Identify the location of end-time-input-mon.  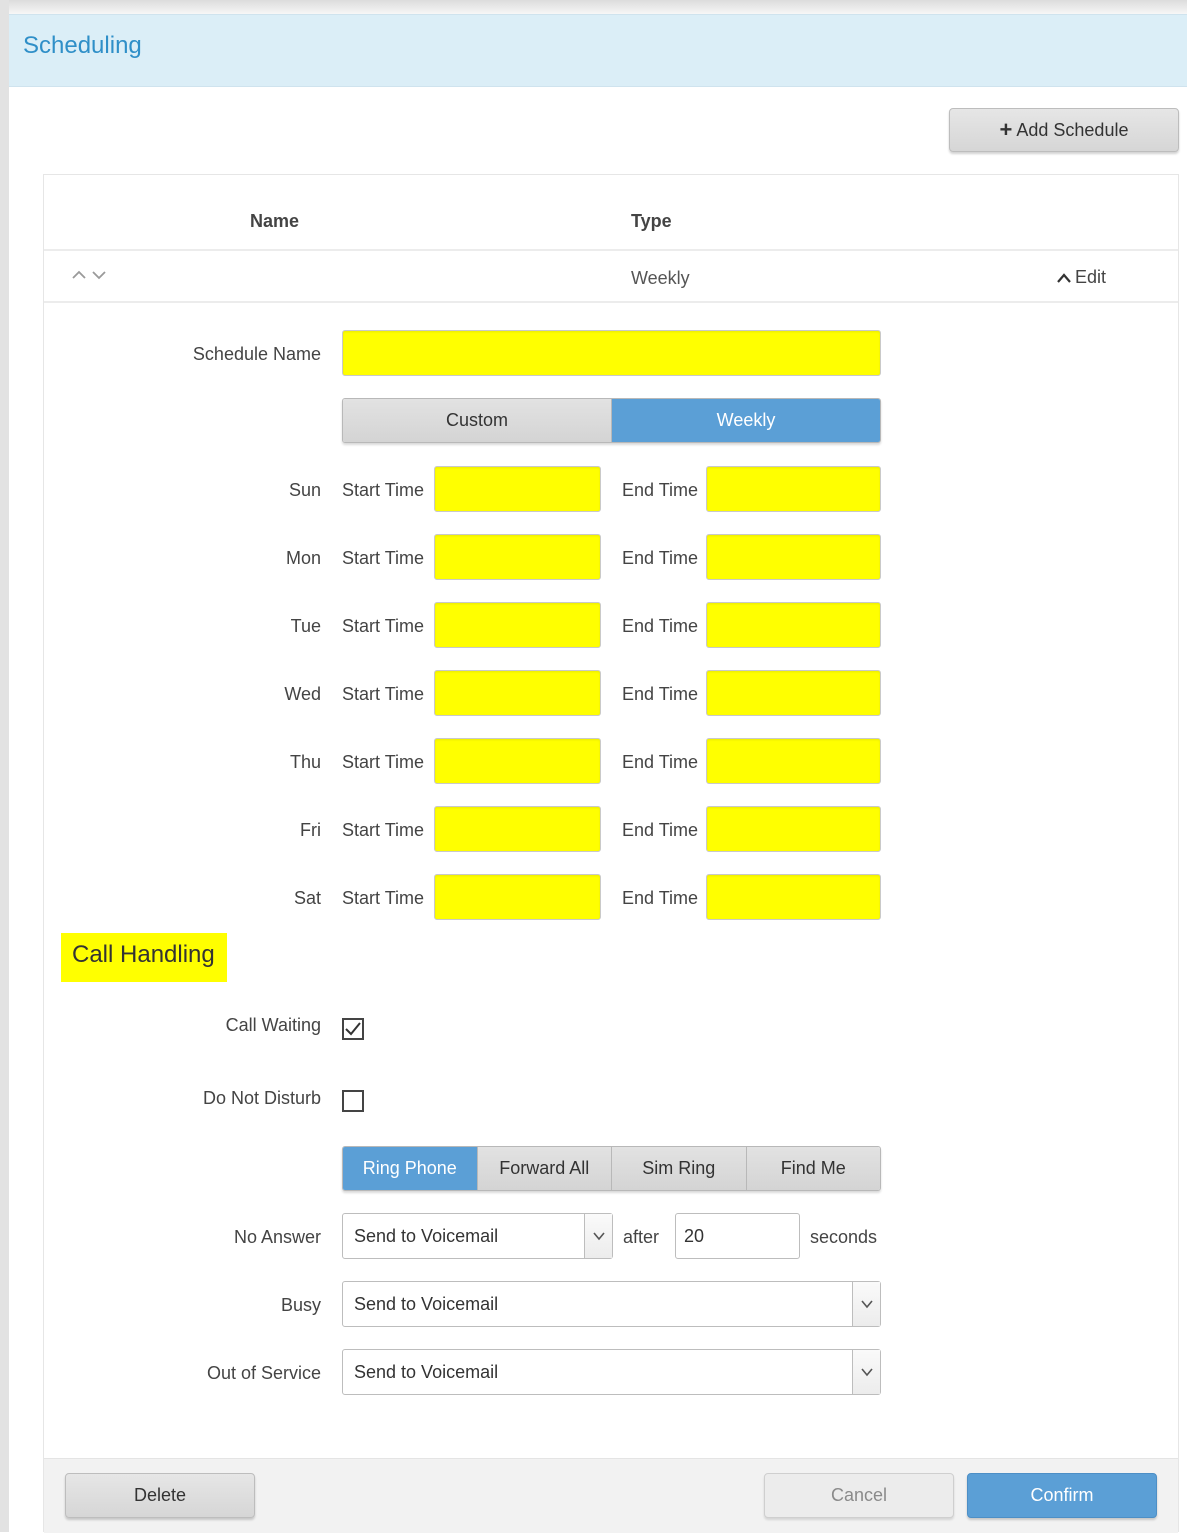
(793, 557).